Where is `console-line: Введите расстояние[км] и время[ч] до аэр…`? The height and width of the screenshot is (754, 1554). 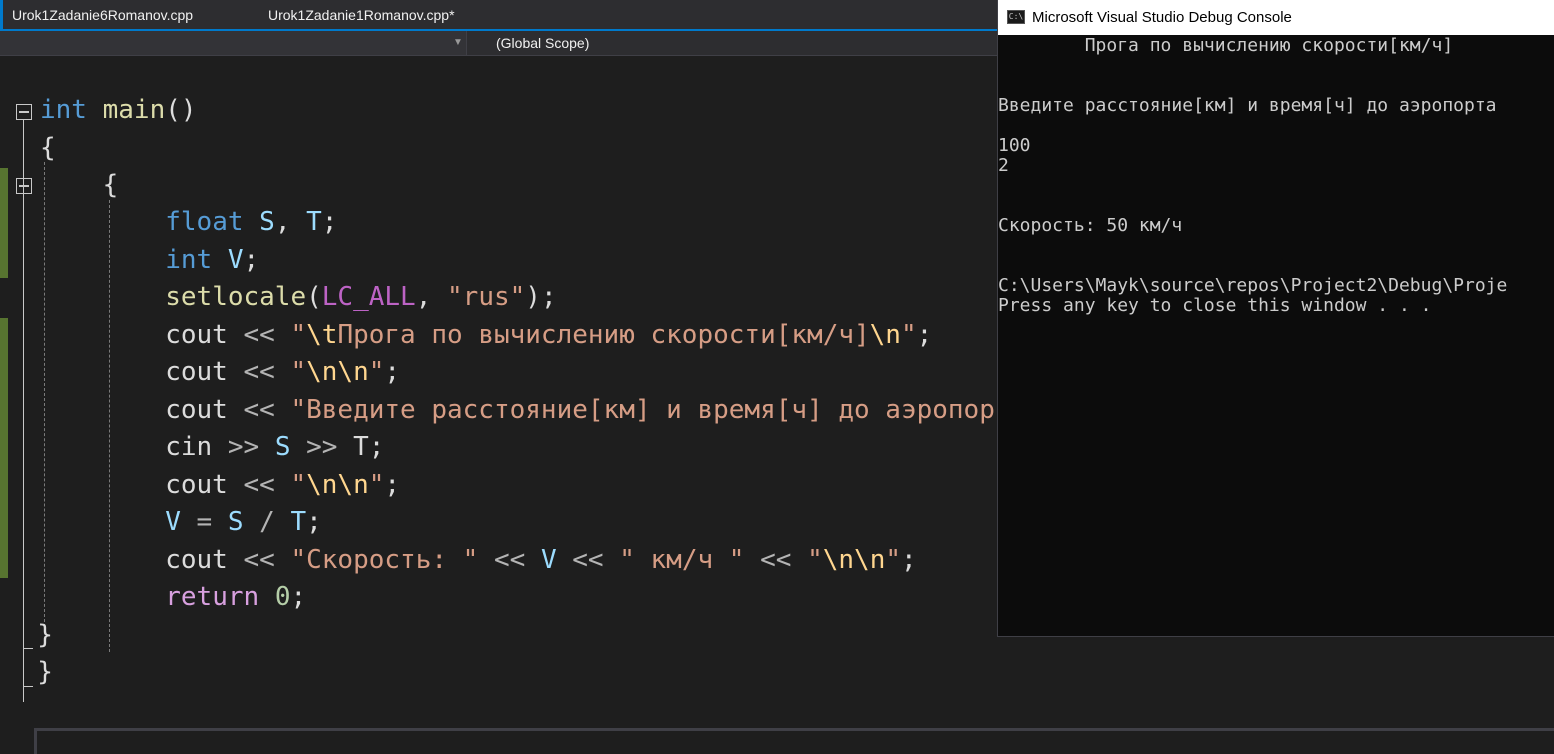 console-line: Введите расстояние[км] и время[ч] до аэр… is located at coordinates (1247, 105).